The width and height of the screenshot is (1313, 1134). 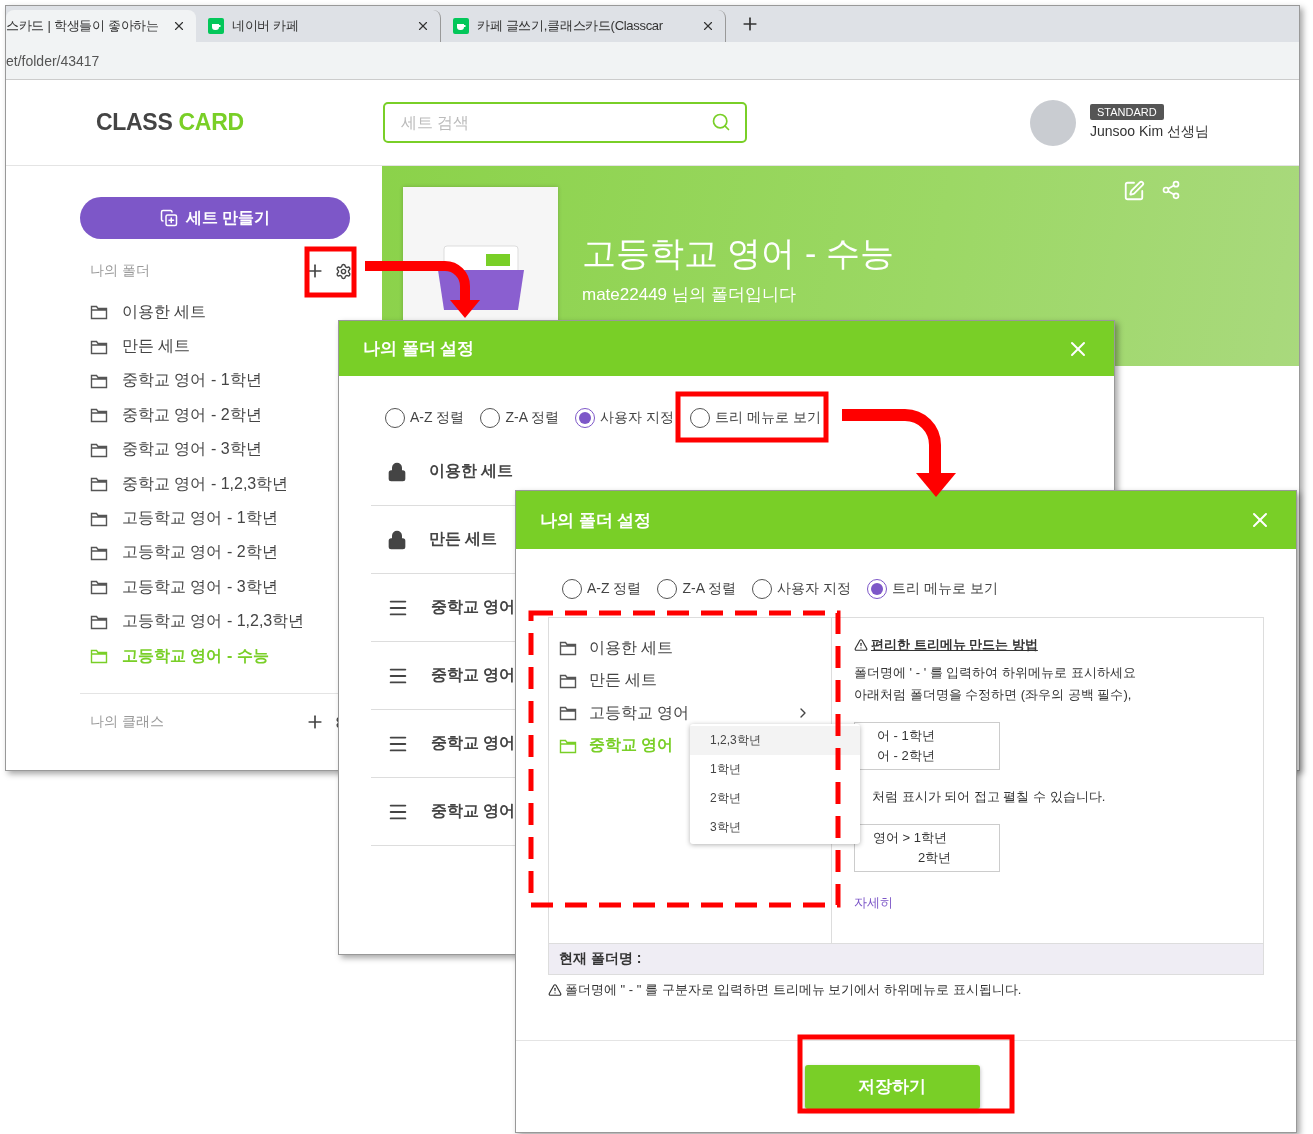 I want to click on highlight-frame, so click(x=330, y=272).